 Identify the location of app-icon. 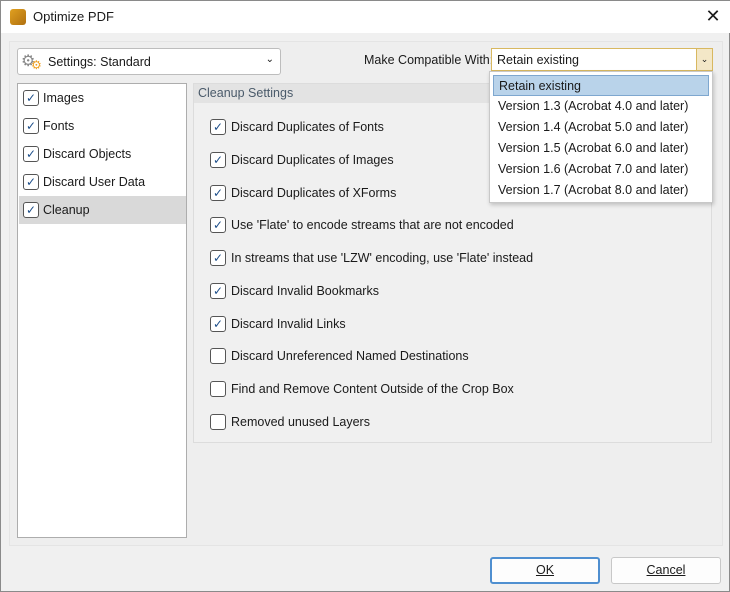
(18, 17).